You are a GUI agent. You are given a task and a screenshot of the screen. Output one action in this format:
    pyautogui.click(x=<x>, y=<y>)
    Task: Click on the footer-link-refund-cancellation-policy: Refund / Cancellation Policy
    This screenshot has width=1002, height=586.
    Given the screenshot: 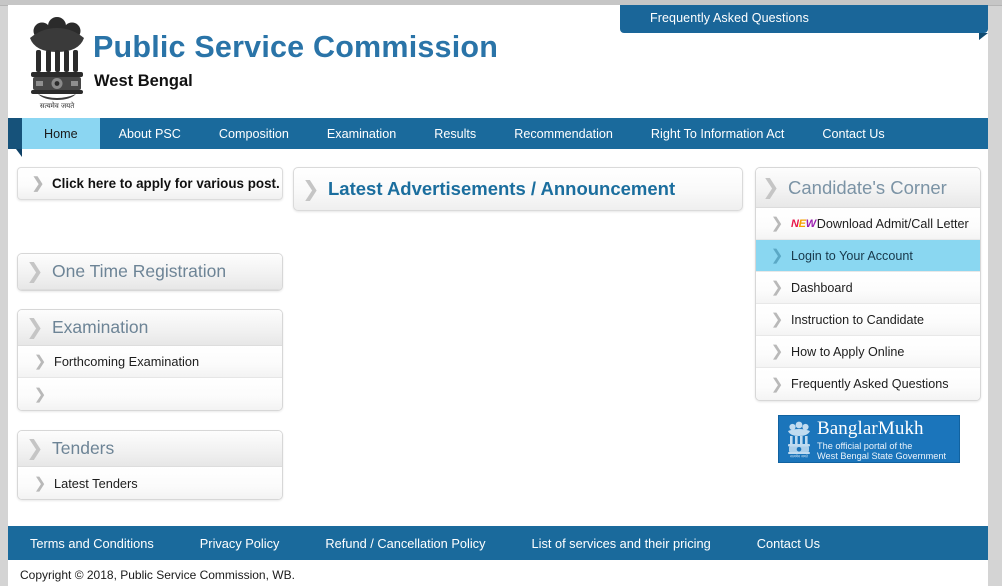 What is the action you would take?
    pyautogui.click(x=405, y=543)
    